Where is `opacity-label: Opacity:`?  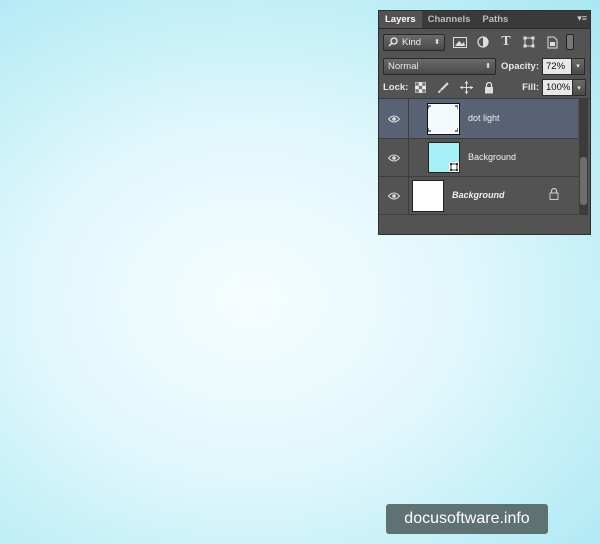
opacity-label: Opacity: is located at coordinates (520, 66).